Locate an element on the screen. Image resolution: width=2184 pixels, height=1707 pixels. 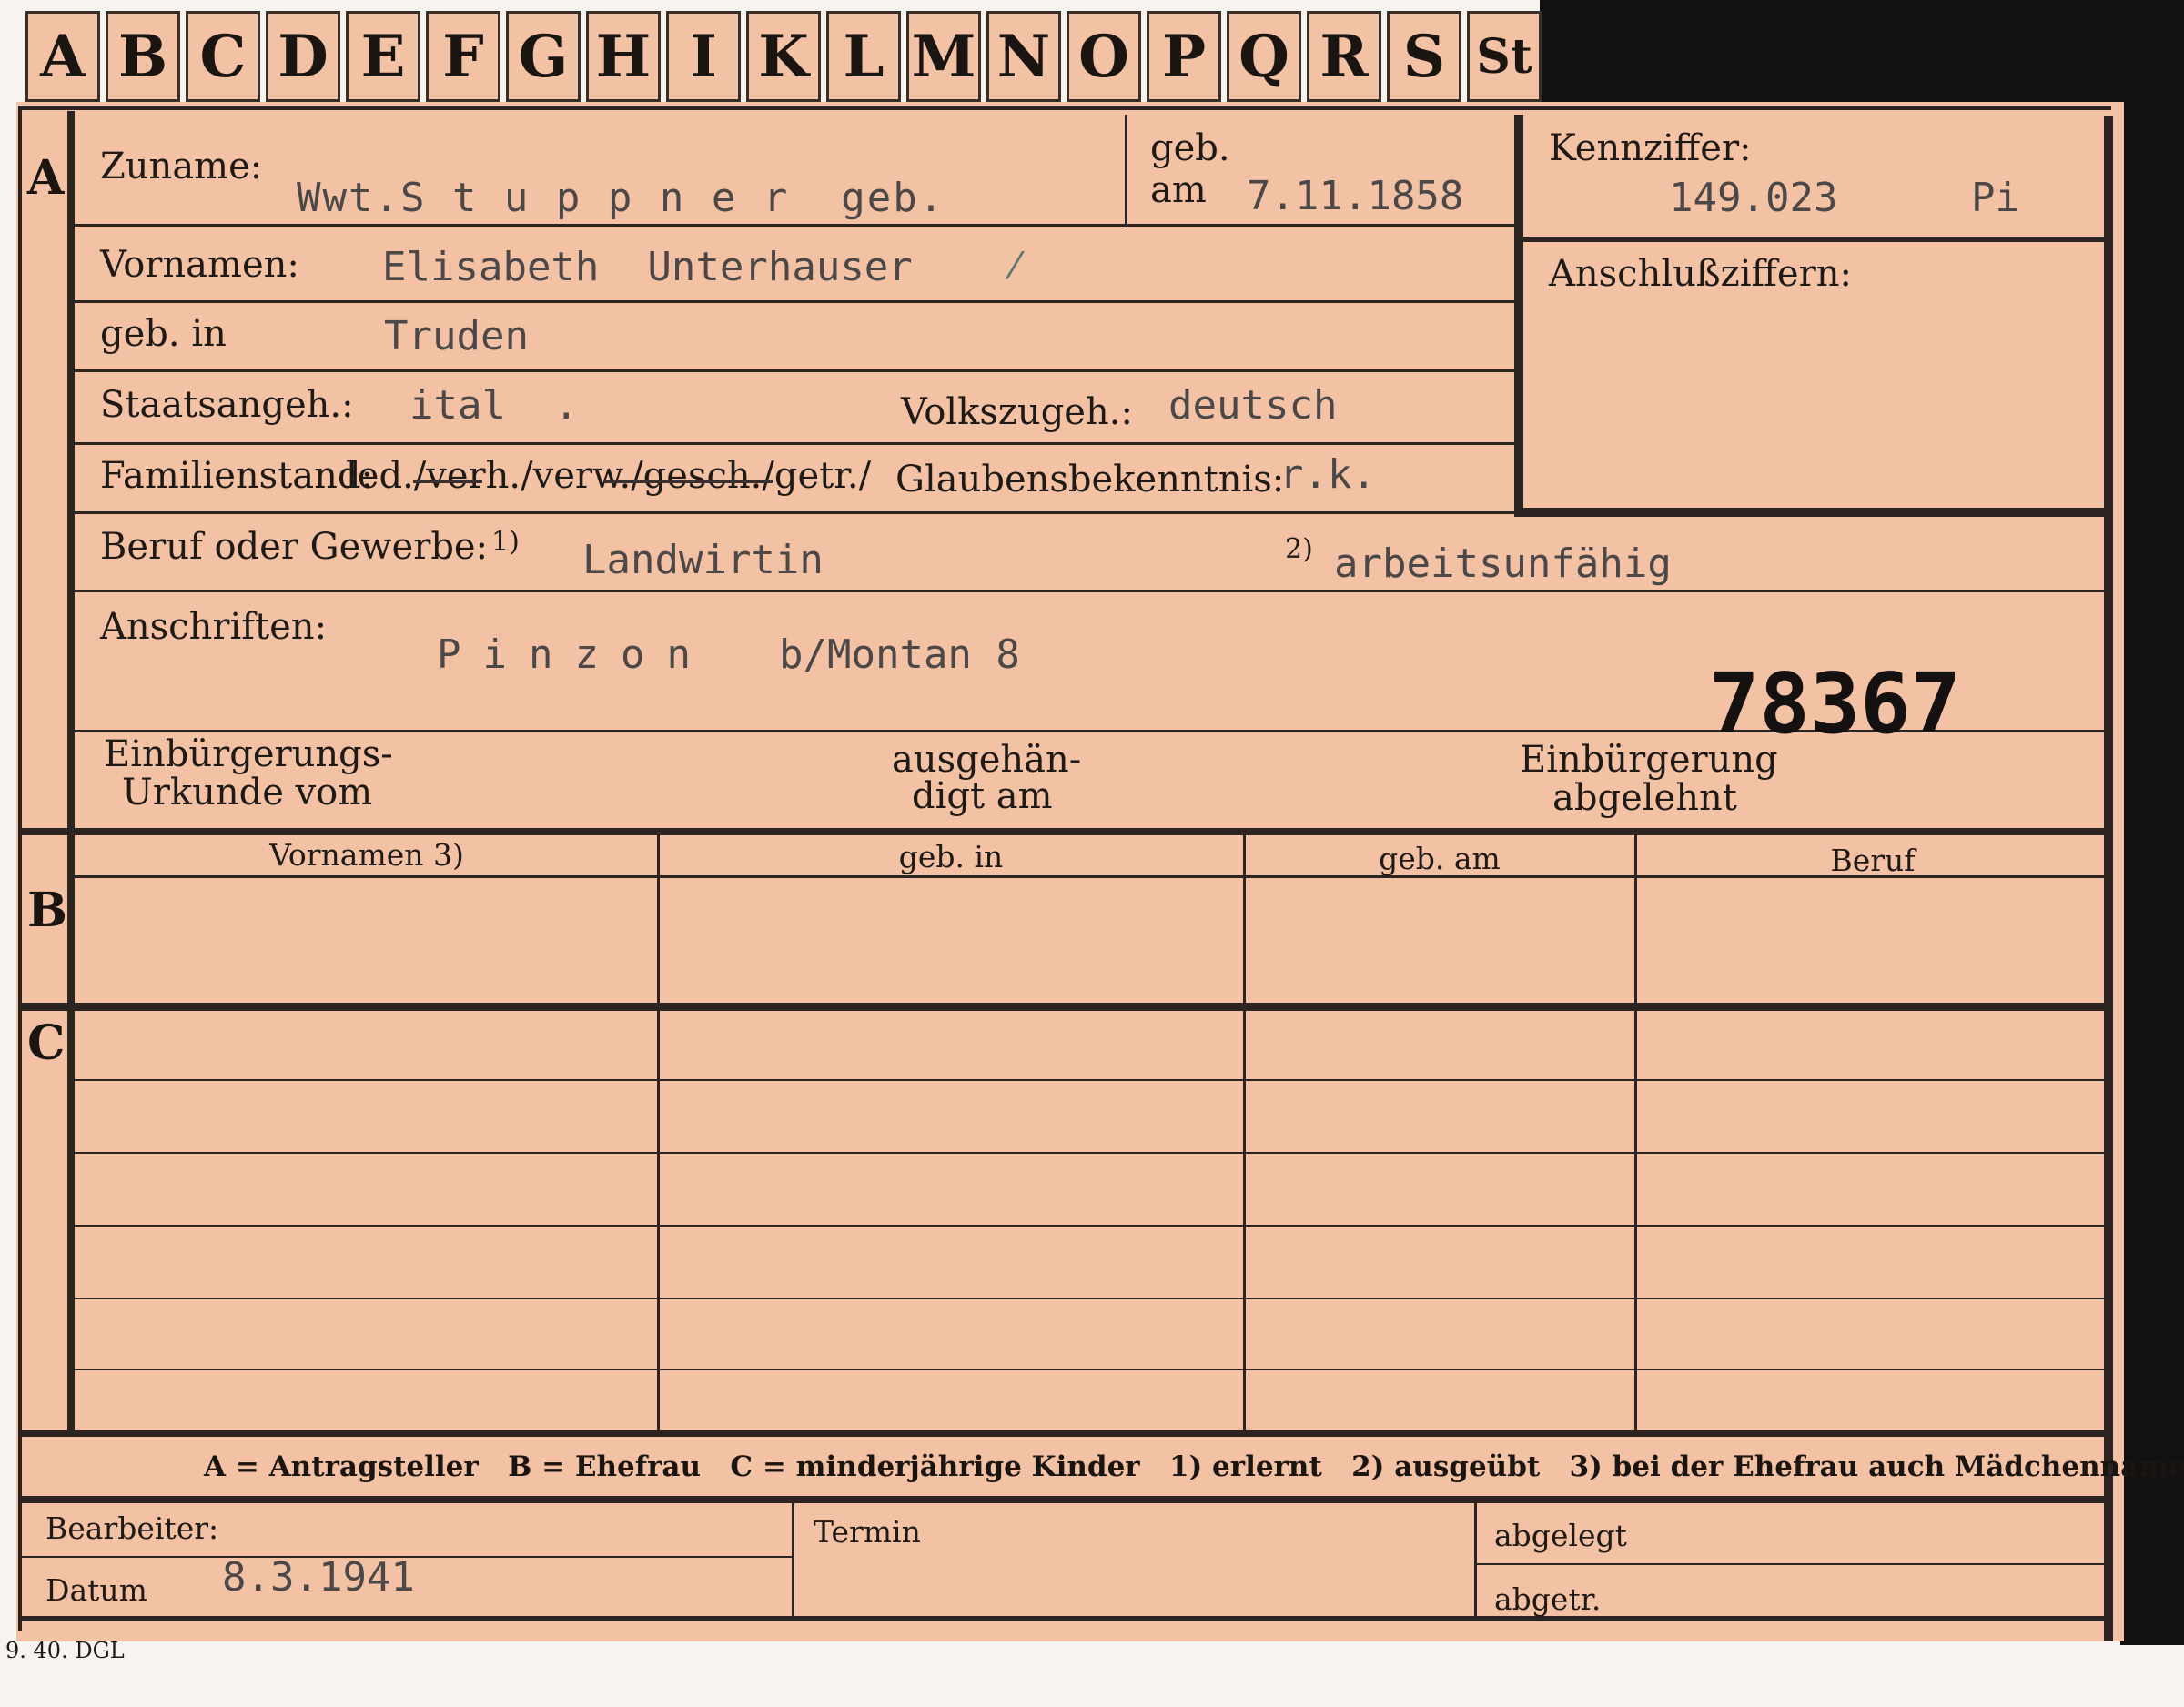
label-einbuergerung-urkunde-2: Urkunde vom is located at coordinates (248, 792).